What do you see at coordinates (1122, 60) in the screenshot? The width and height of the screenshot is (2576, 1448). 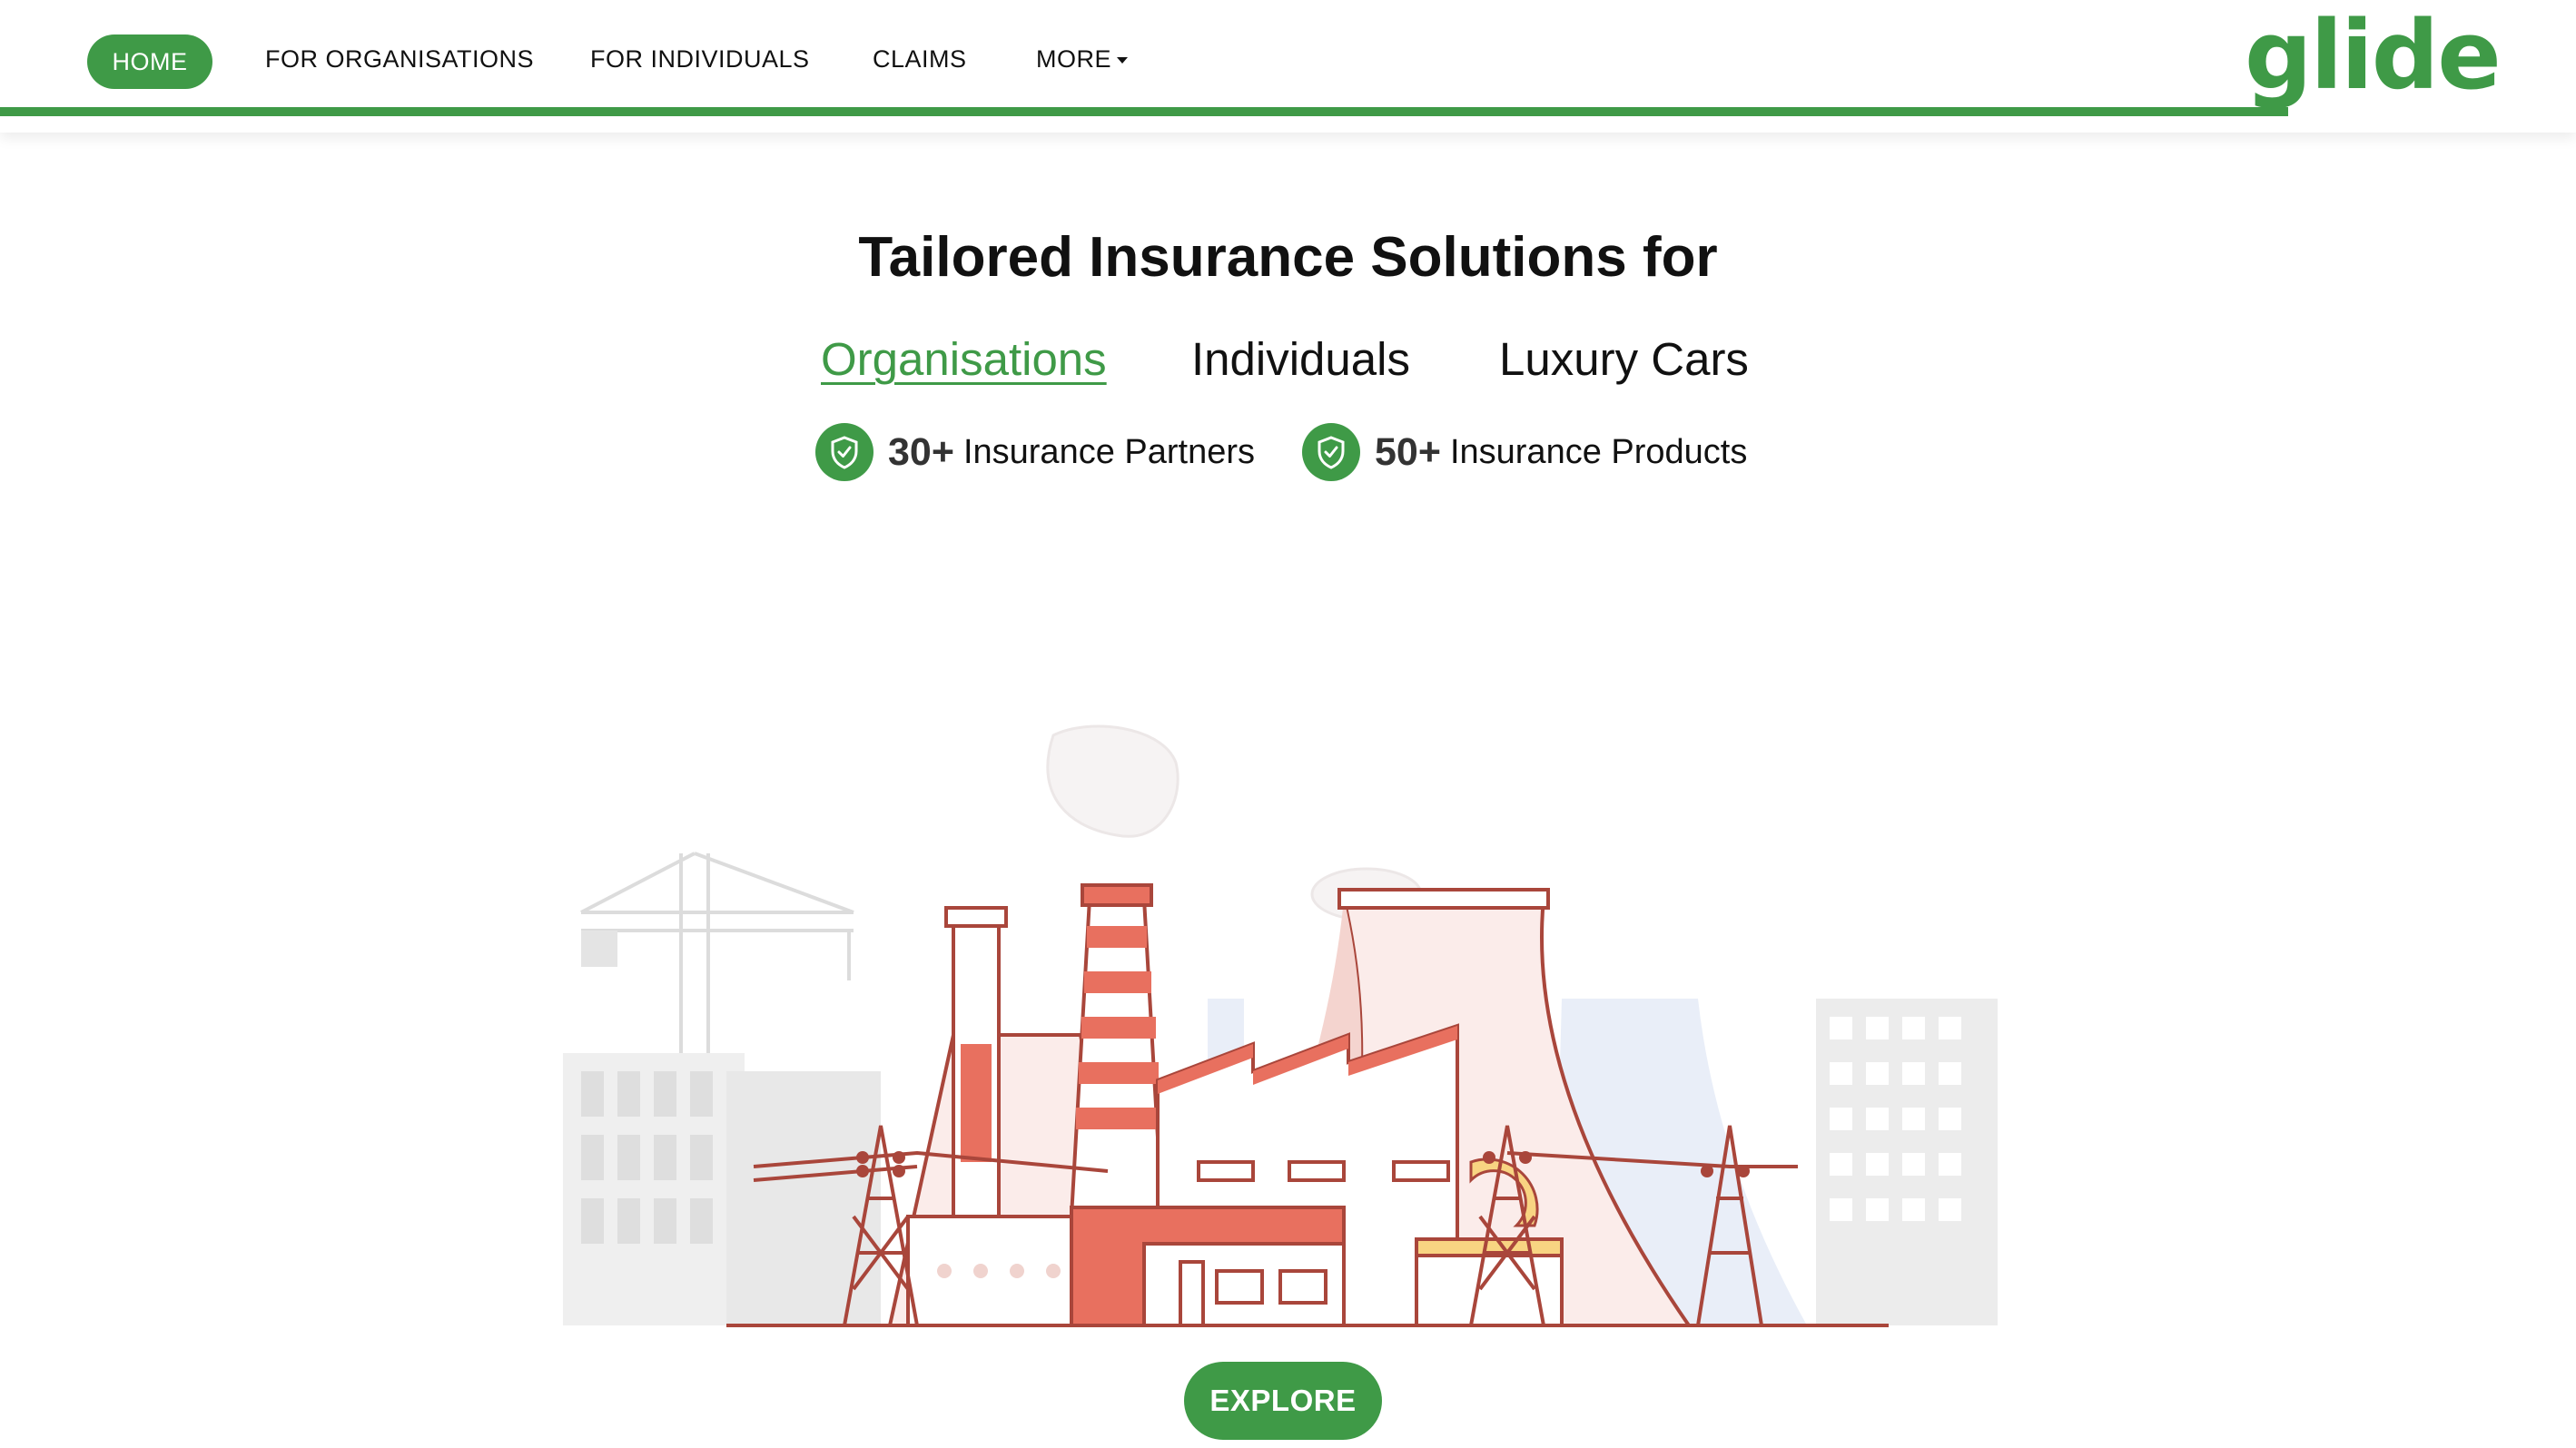 I see `caret-down-icon` at bounding box center [1122, 60].